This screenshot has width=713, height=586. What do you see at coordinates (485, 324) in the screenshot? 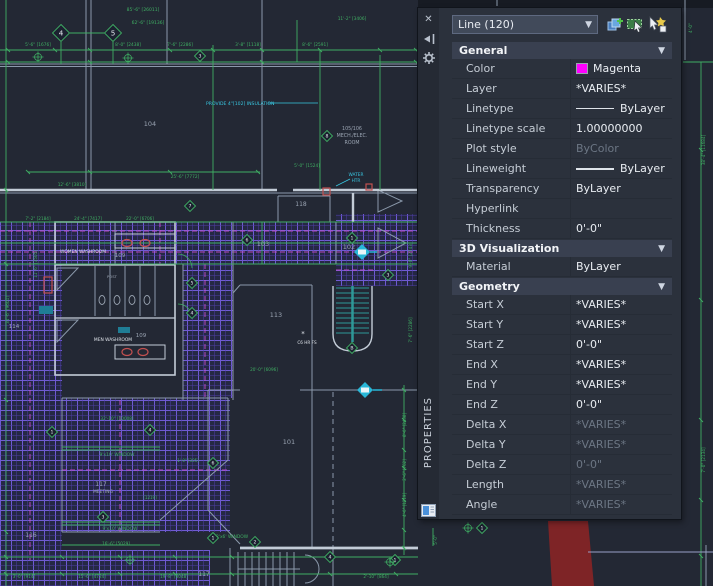
I see `property-label: Start Y` at bounding box center [485, 324].